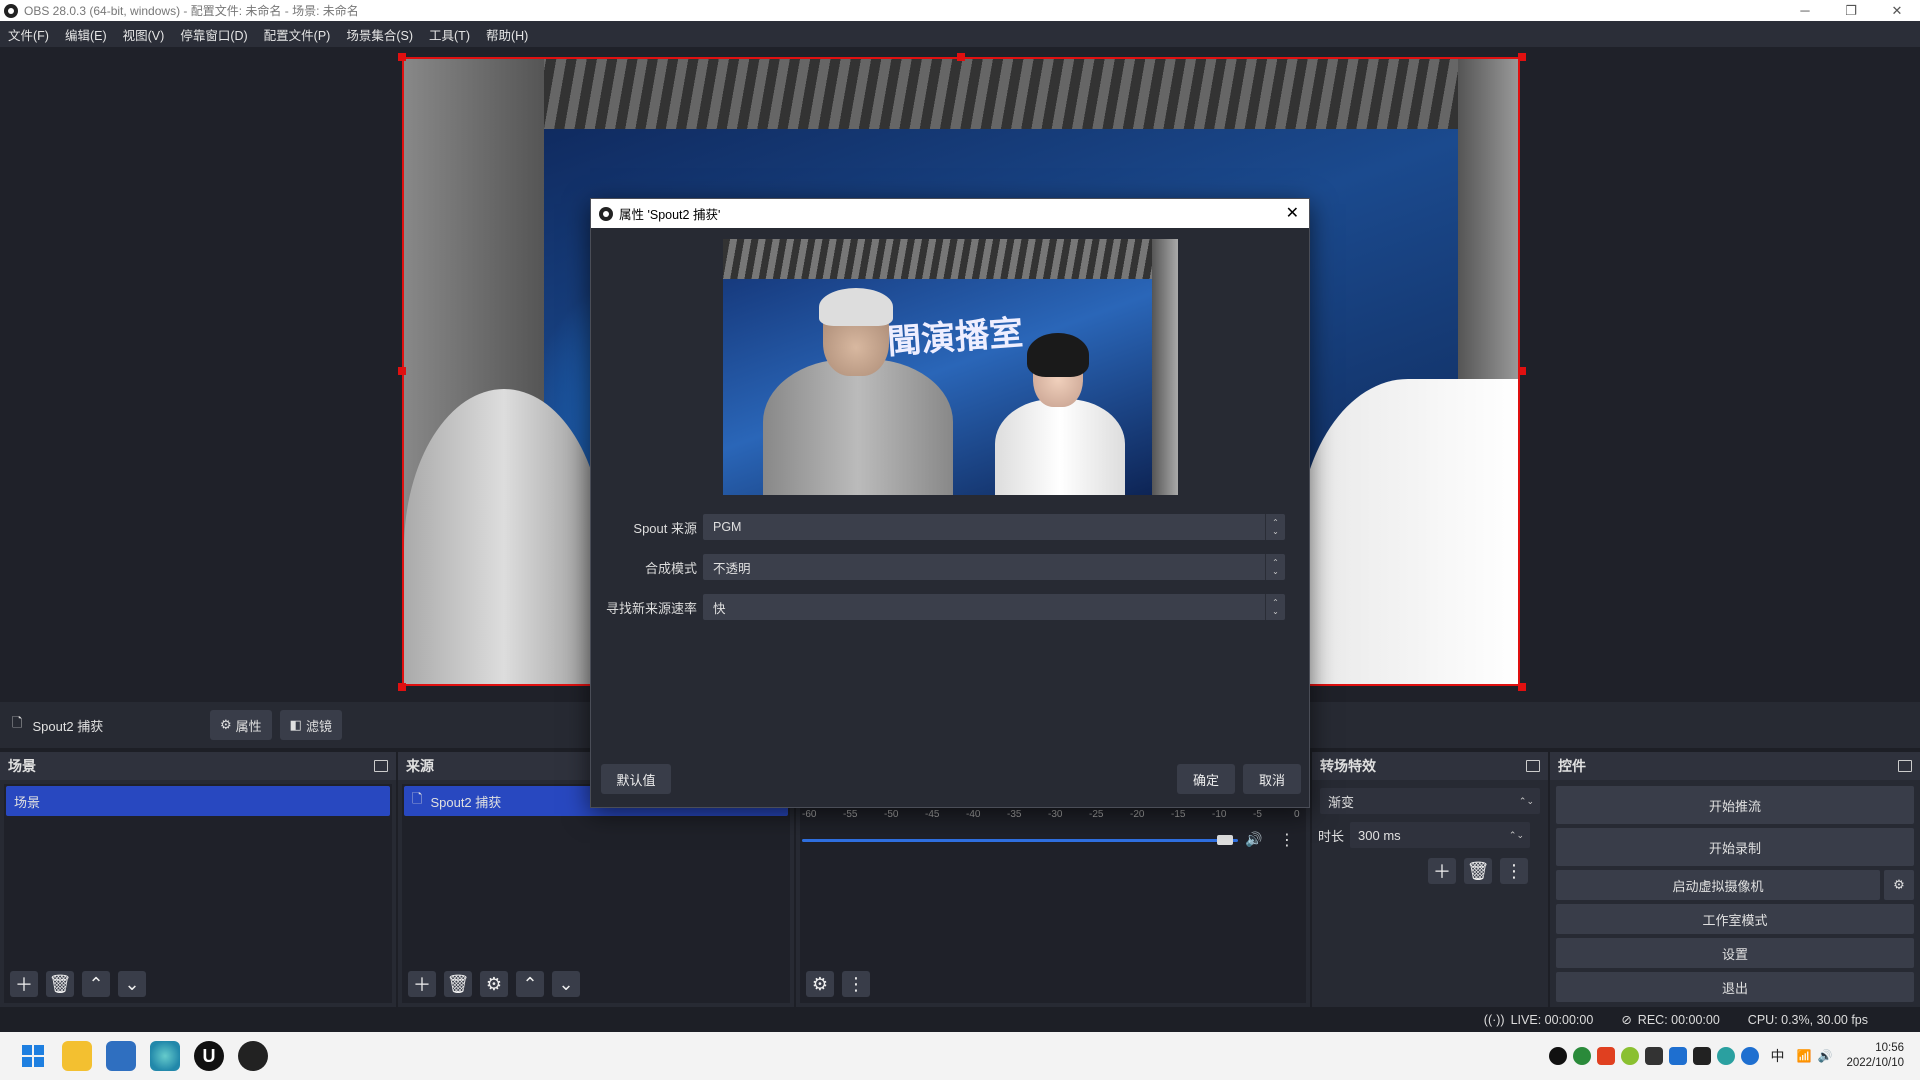  I want to click on restore-button: ❐, so click(1851, 10).